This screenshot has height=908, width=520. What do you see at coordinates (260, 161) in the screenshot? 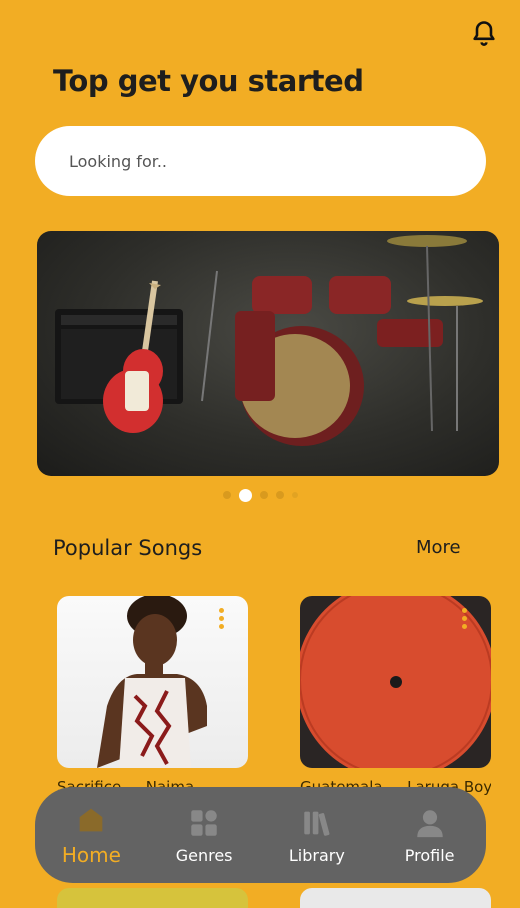
I see `search-input` at bounding box center [260, 161].